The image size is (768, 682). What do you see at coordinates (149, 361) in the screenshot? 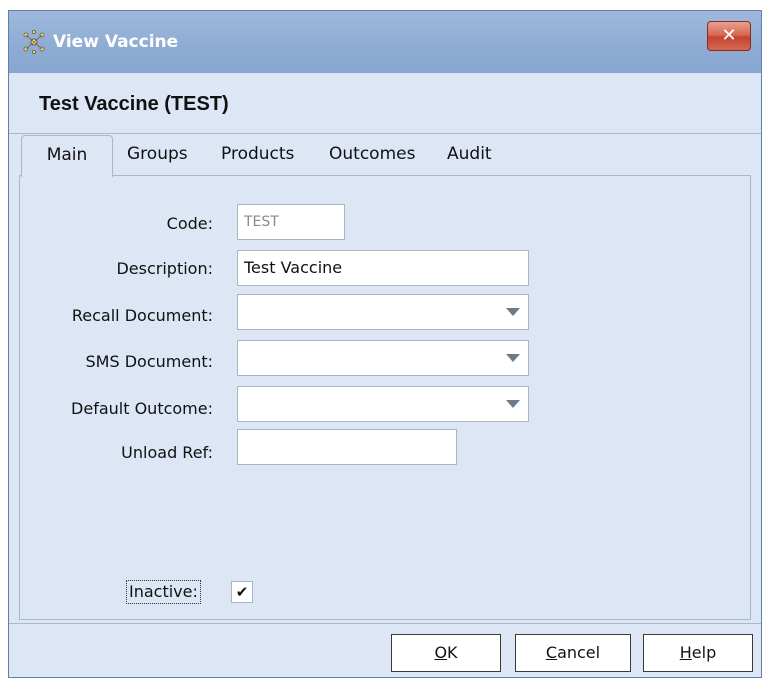
I see `sms-document-label: SMS Document:` at bounding box center [149, 361].